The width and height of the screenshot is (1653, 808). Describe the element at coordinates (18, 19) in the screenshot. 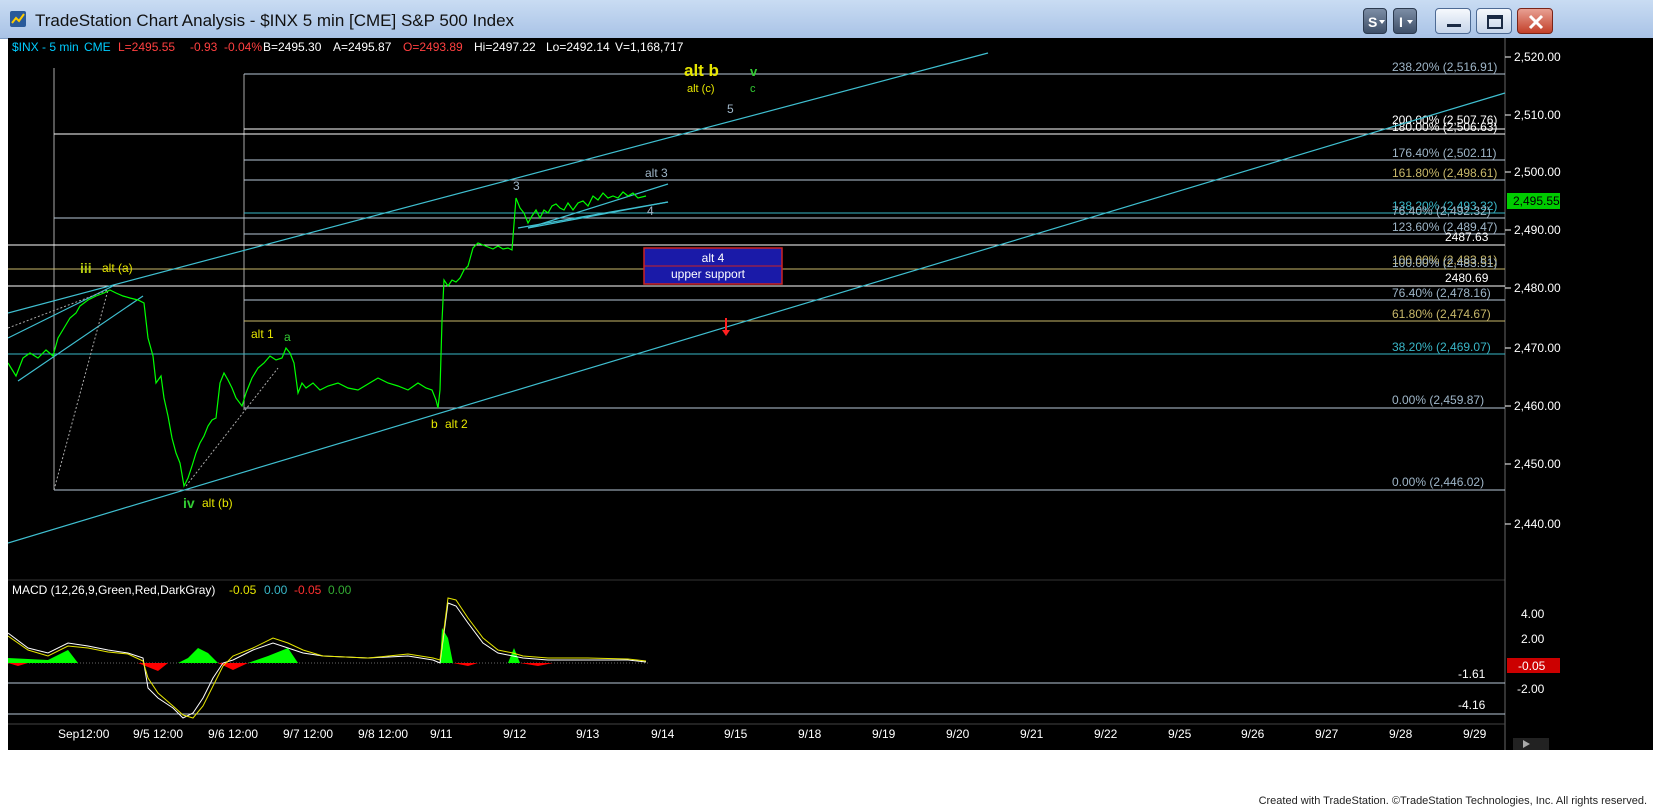

I see `tradestation-app-icon` at that location.